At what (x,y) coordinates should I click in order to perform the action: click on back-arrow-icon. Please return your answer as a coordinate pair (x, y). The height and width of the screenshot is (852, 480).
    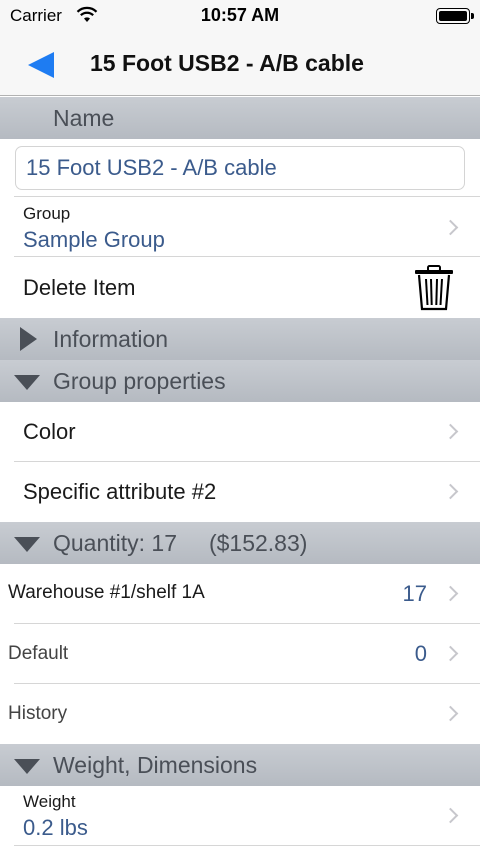
    Looking at the image, I should click on (42, 65).